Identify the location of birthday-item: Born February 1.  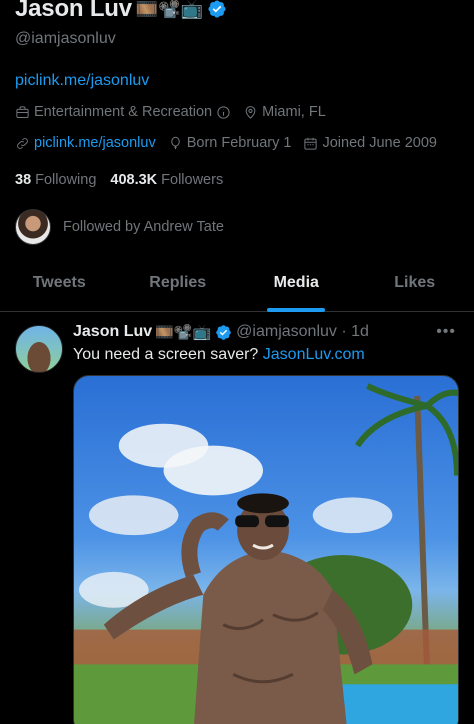
(230, 143).